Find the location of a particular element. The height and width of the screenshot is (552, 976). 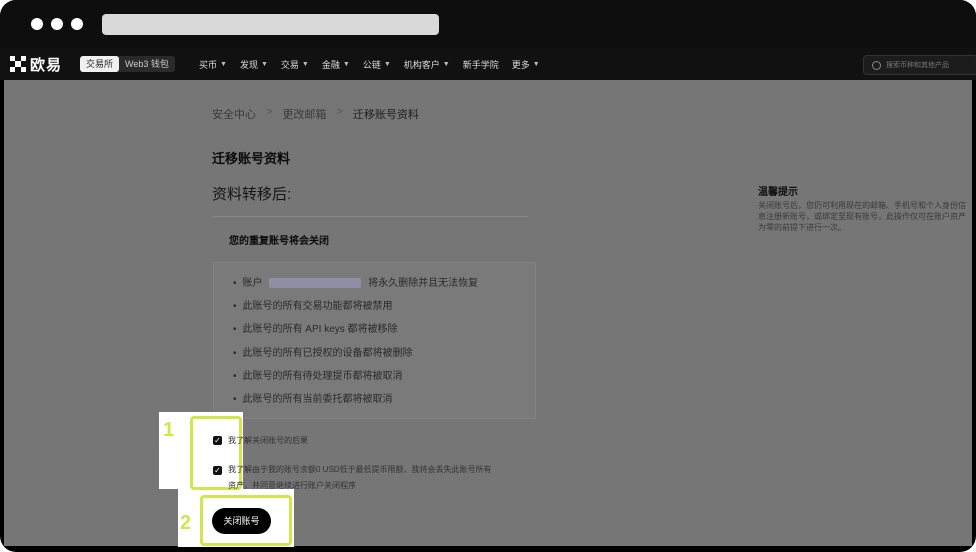

main-menu: 买币 ▼ 发现 ▼ 交易 ▼ 金融 ▼ 公链 ▼ 机构客户 ▼ 新手学院 更多 ▼ is located at coordinates (376, 64).